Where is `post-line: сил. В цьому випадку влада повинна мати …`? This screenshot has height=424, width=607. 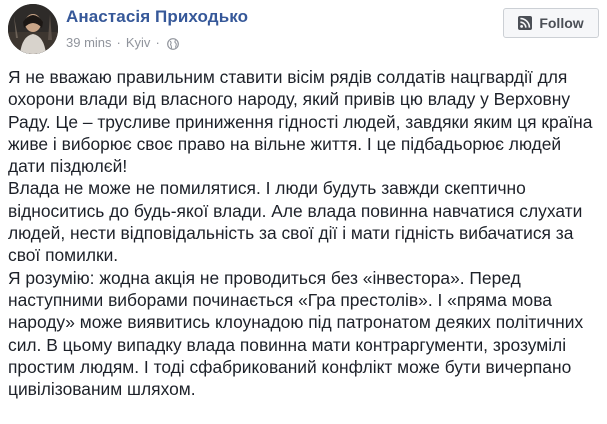 post-line: сил. В цьому випадку влада повинна мати … is located at coordinates (287, 344).